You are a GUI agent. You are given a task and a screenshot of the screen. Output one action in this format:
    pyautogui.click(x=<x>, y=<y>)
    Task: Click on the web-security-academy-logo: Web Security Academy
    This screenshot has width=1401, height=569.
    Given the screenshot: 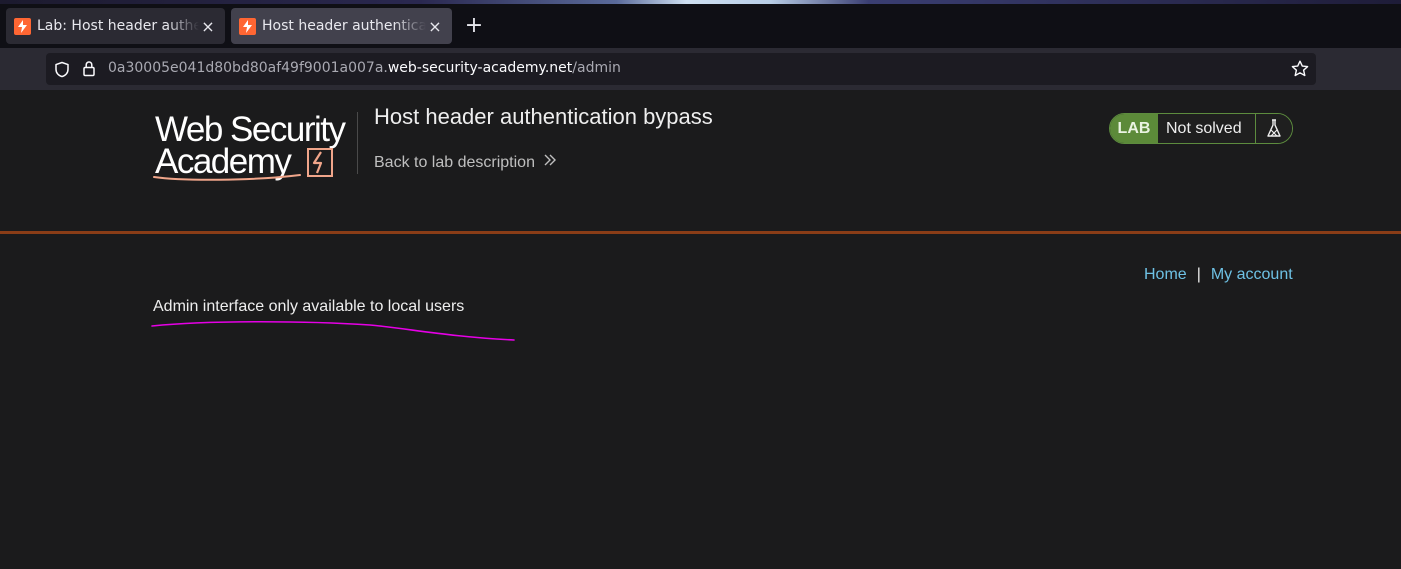 What is the action you would take?
    pyautogui.click(x=254, y=144)
    